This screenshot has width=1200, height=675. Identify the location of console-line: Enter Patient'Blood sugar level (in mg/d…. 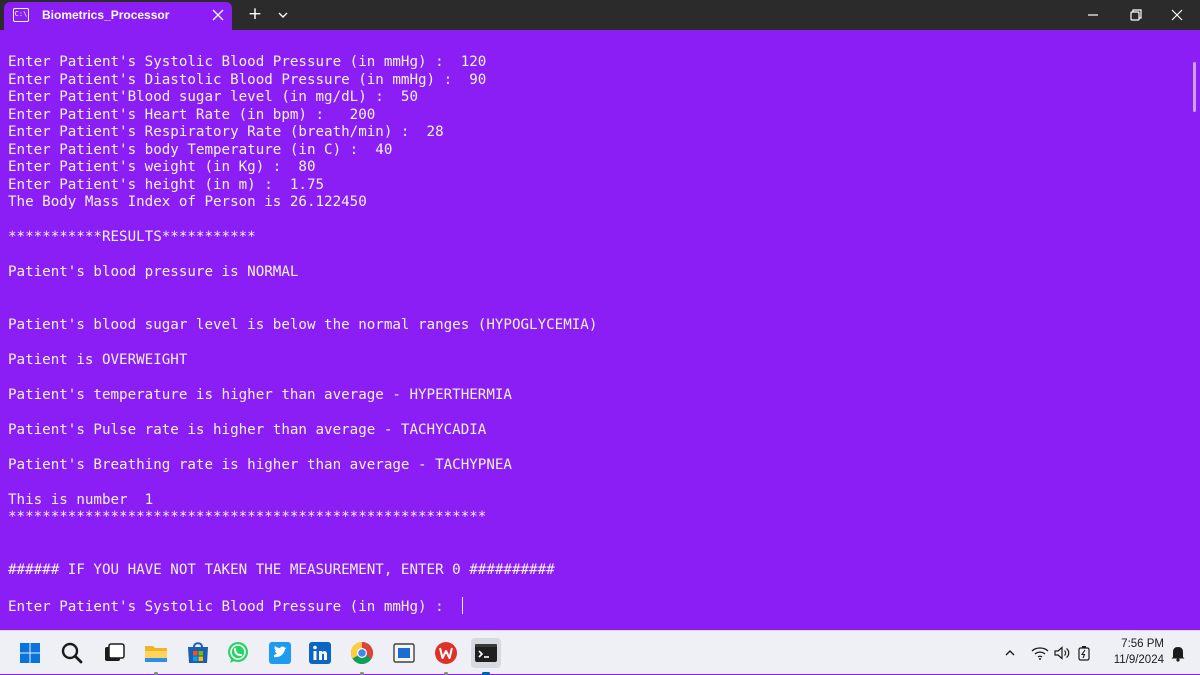
(213, 97).